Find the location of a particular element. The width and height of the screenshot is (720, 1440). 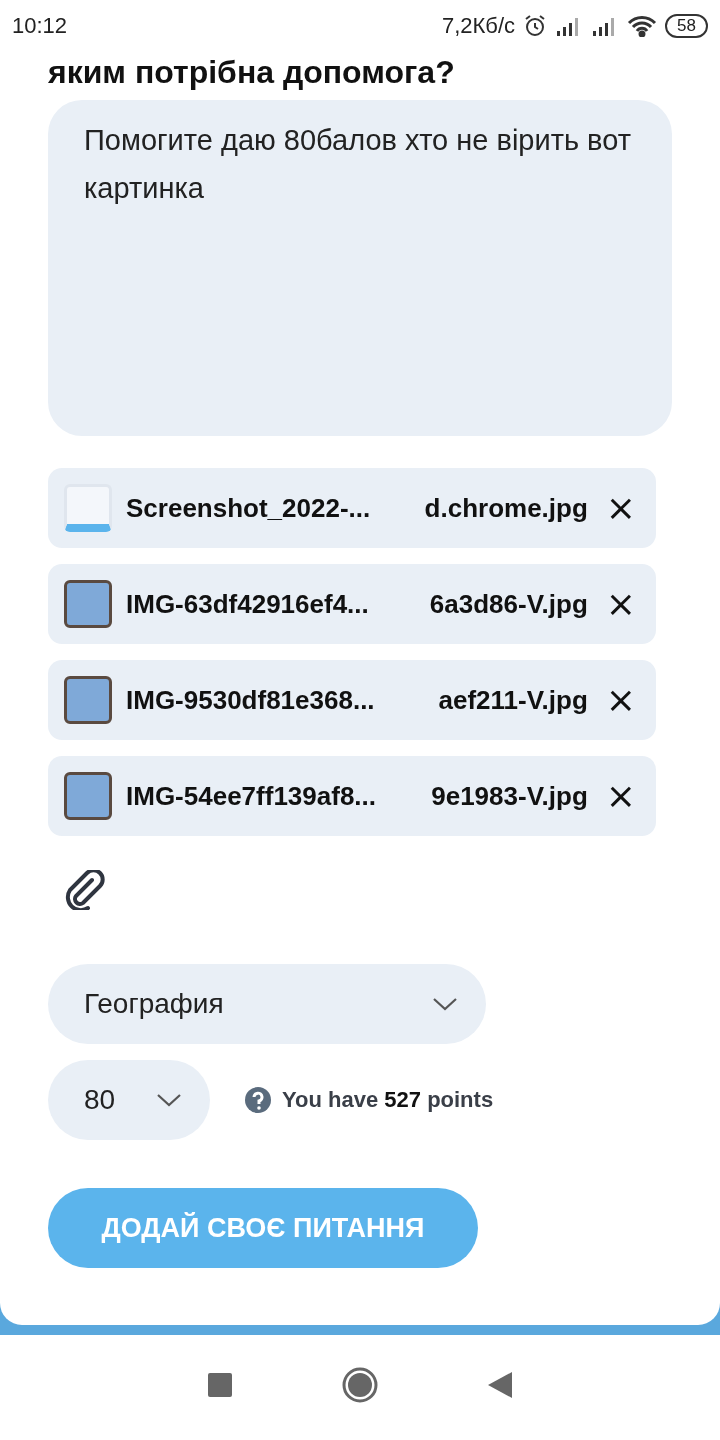

back-icon is located at coordinates (500, 1385).